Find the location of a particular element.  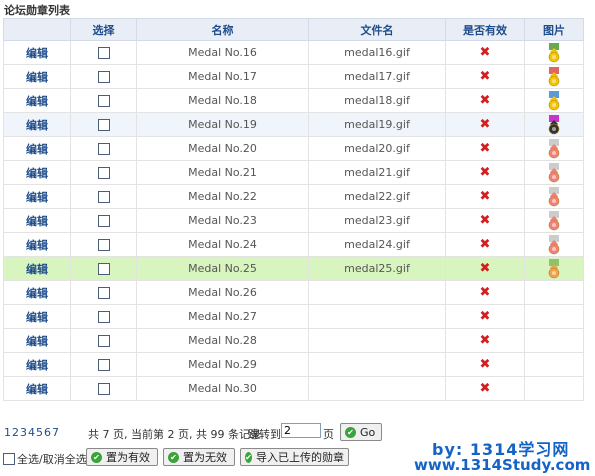

medal-22-icon is located at coordinates (554, 196).